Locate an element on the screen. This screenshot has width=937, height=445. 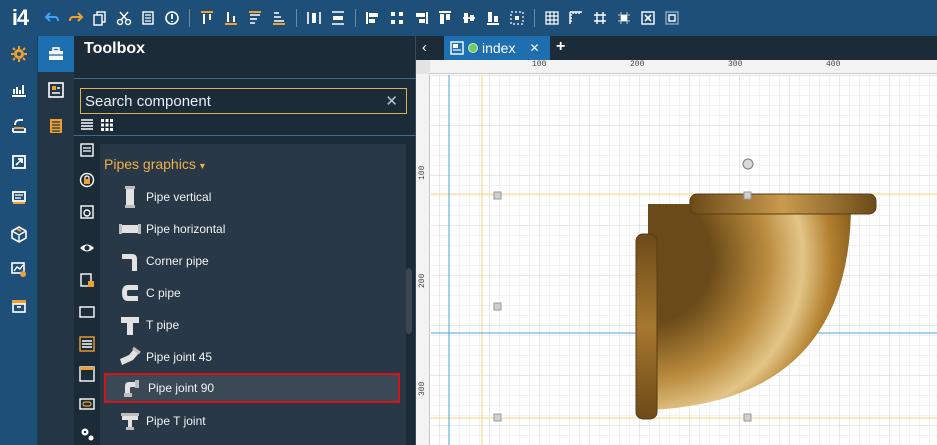
chevron-left-icon: ‹ is located at coordinates (424, 47).